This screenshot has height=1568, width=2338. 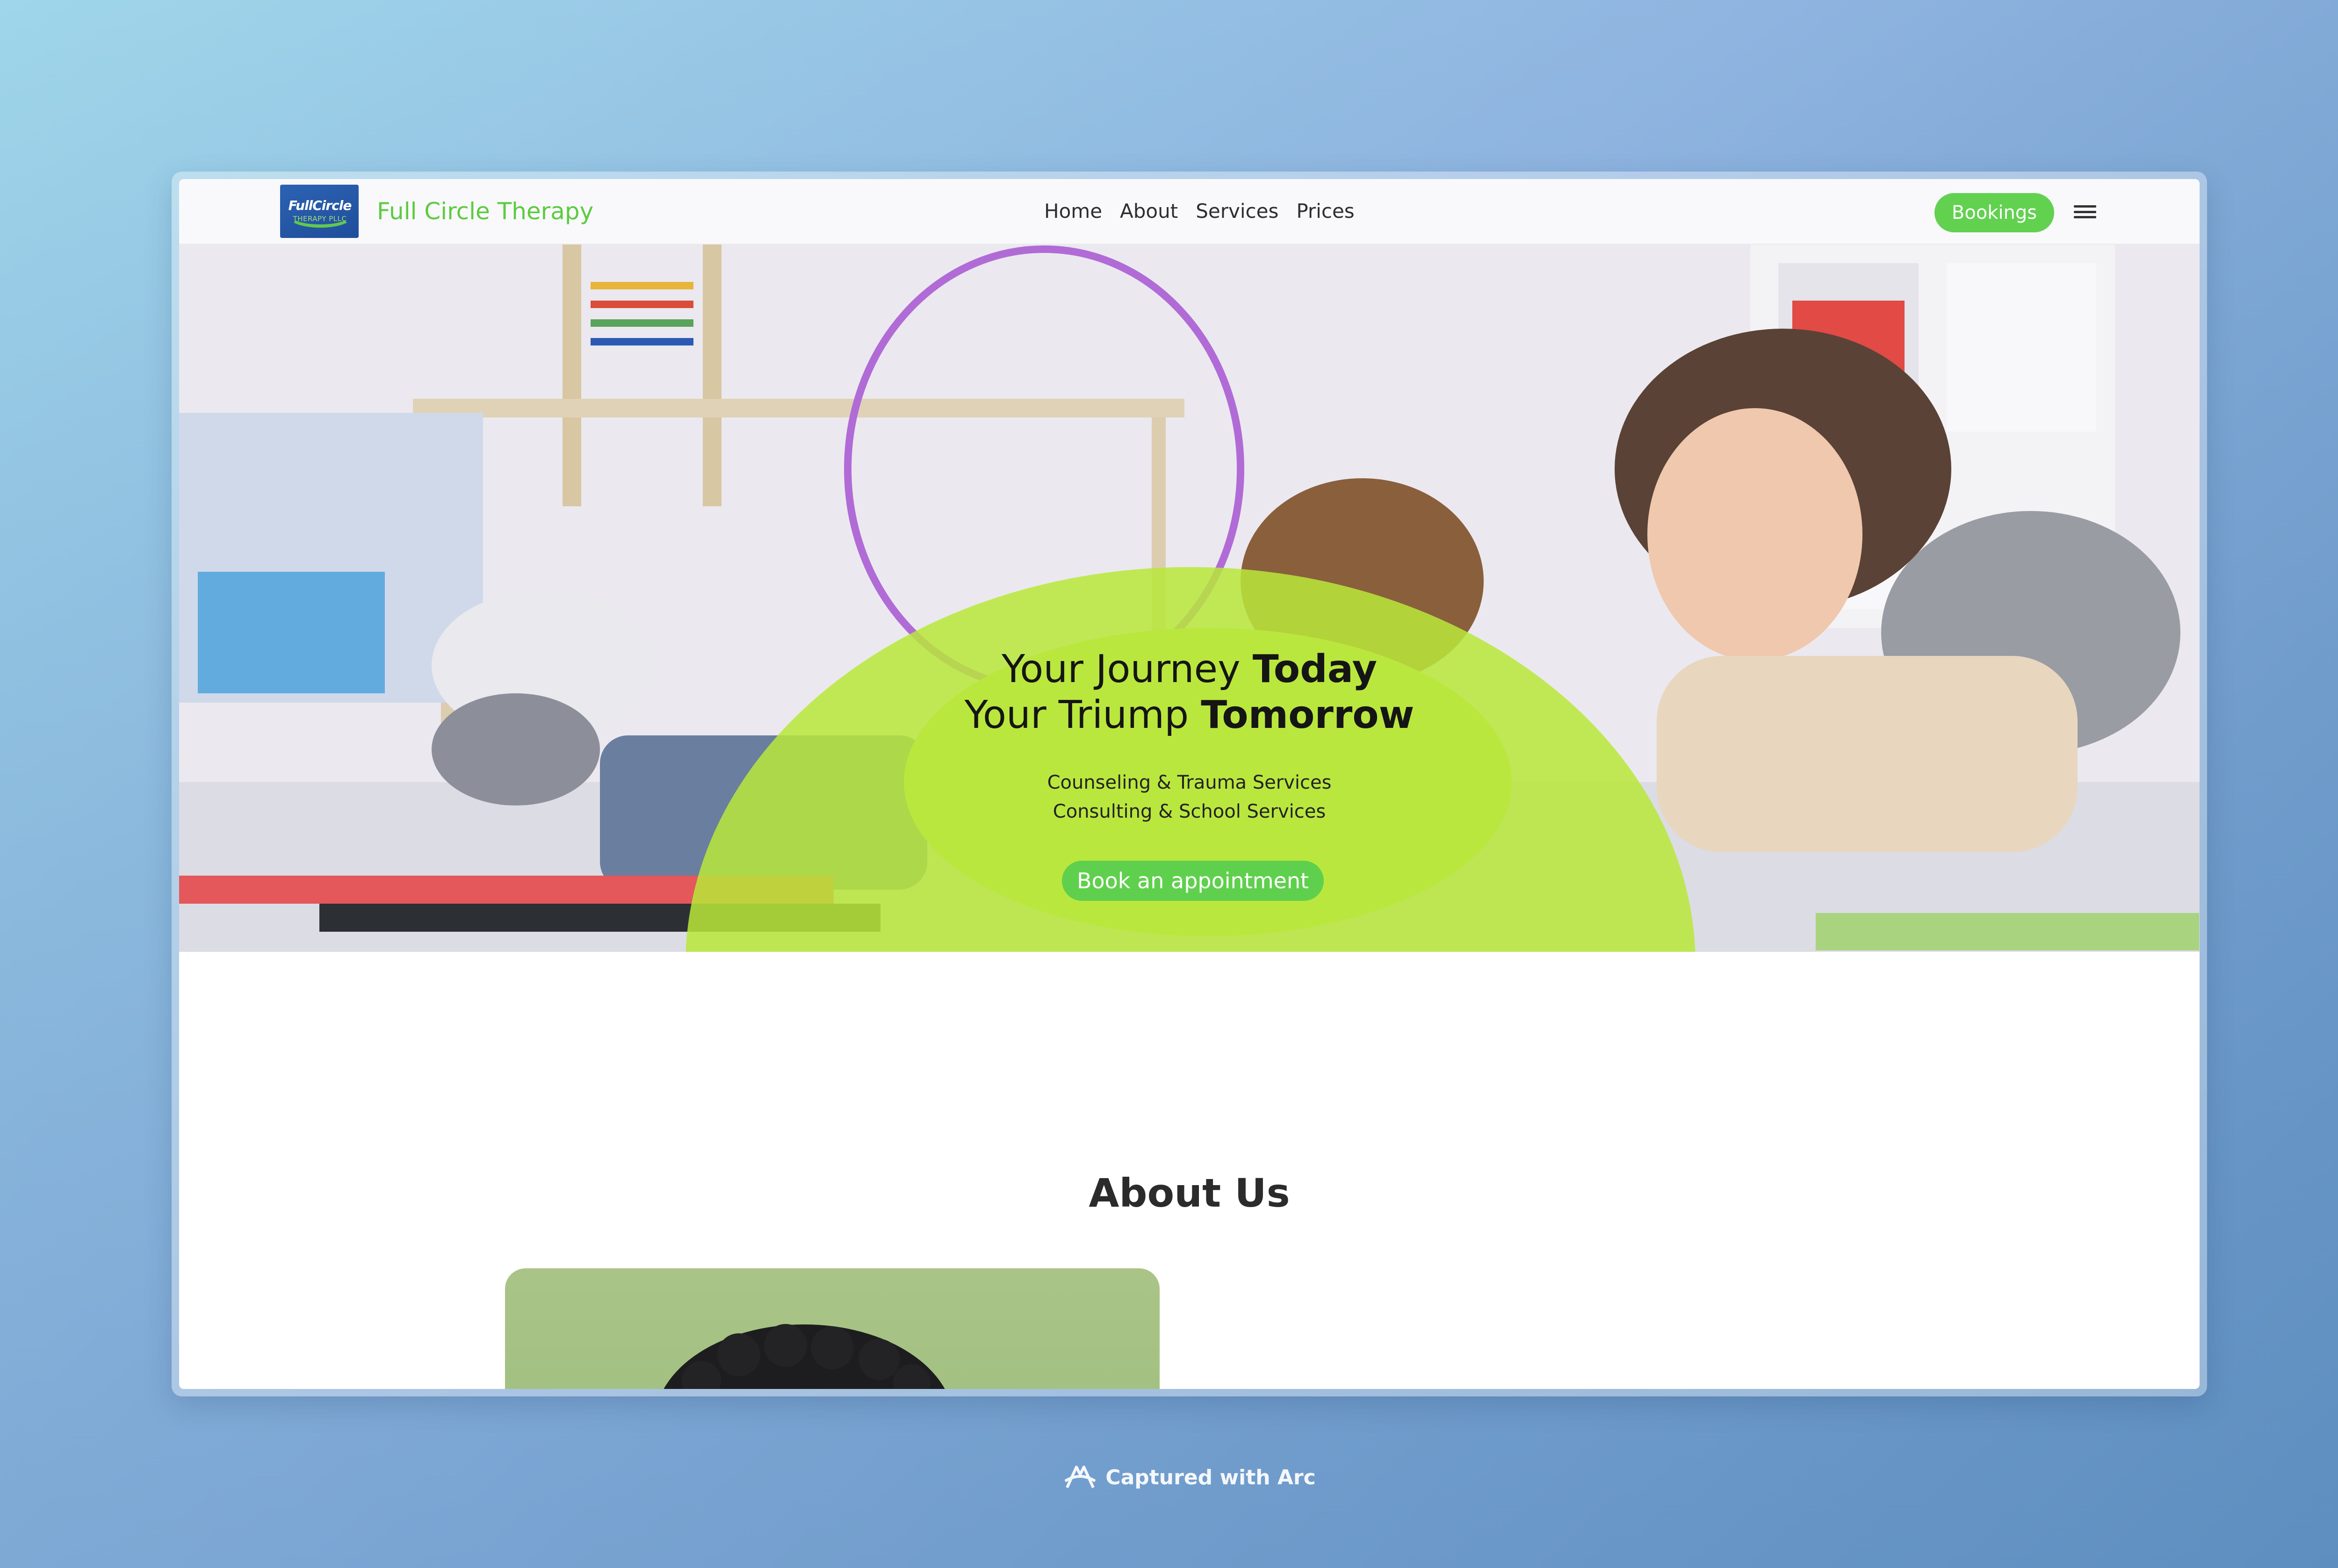 I want to click on hero-title-line2-bold: Tomorrow, so click(x=1307, y=715).